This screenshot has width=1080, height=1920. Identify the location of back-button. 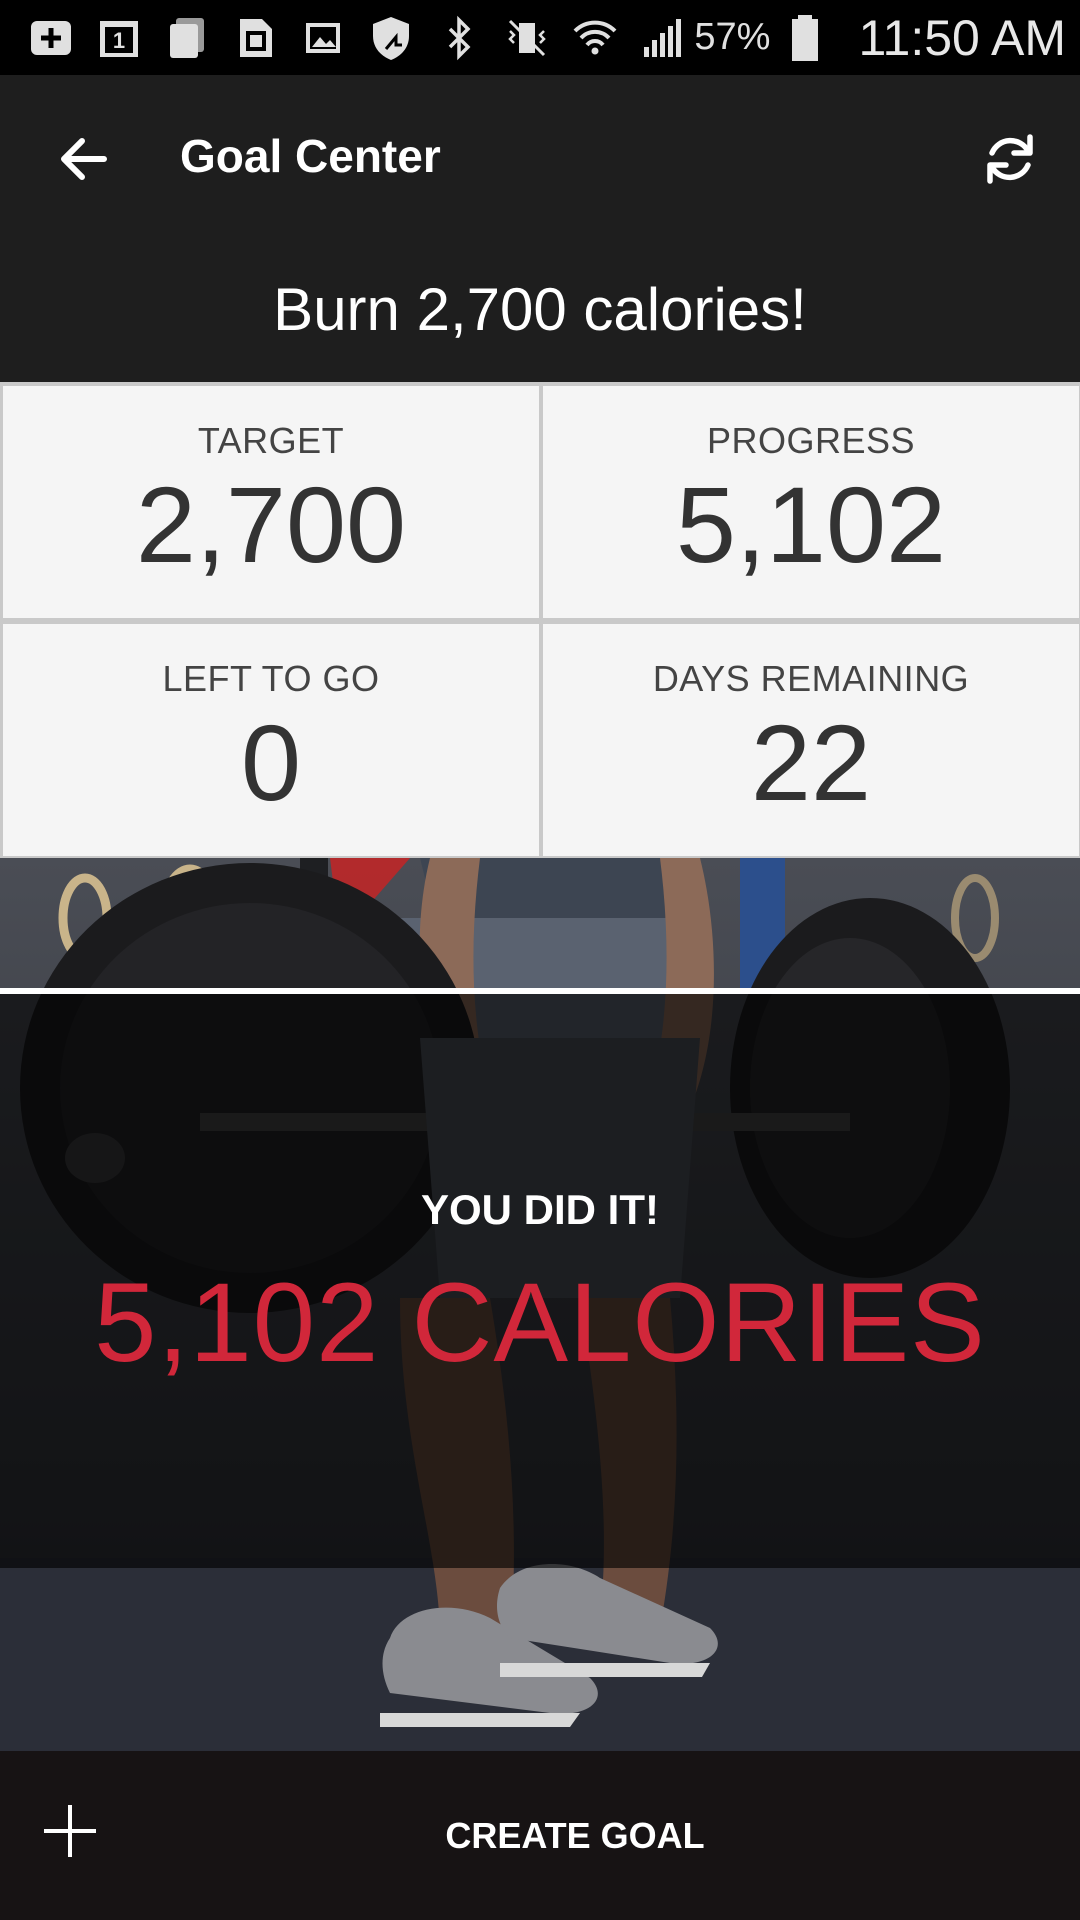
(84, 159).